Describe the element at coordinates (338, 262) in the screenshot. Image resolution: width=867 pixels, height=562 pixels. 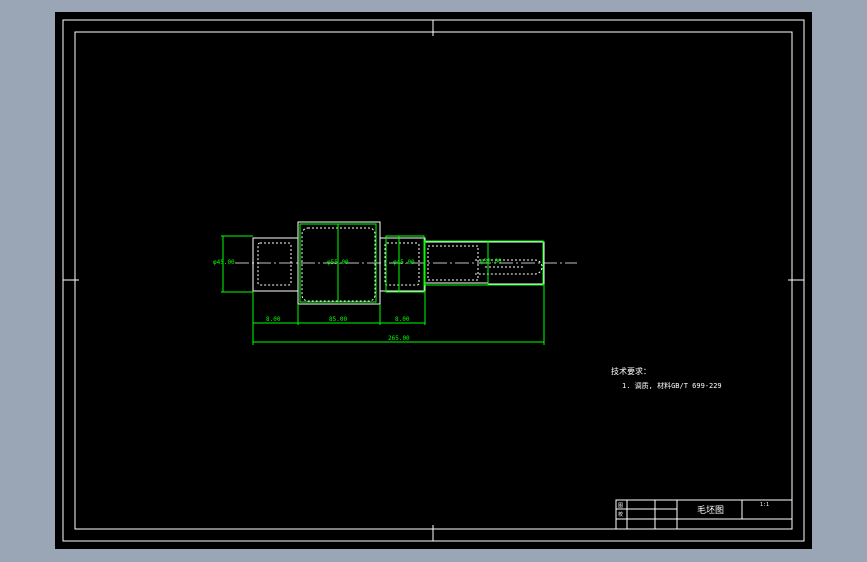
I see `dim-dia-mid: φ55.00` at that location.